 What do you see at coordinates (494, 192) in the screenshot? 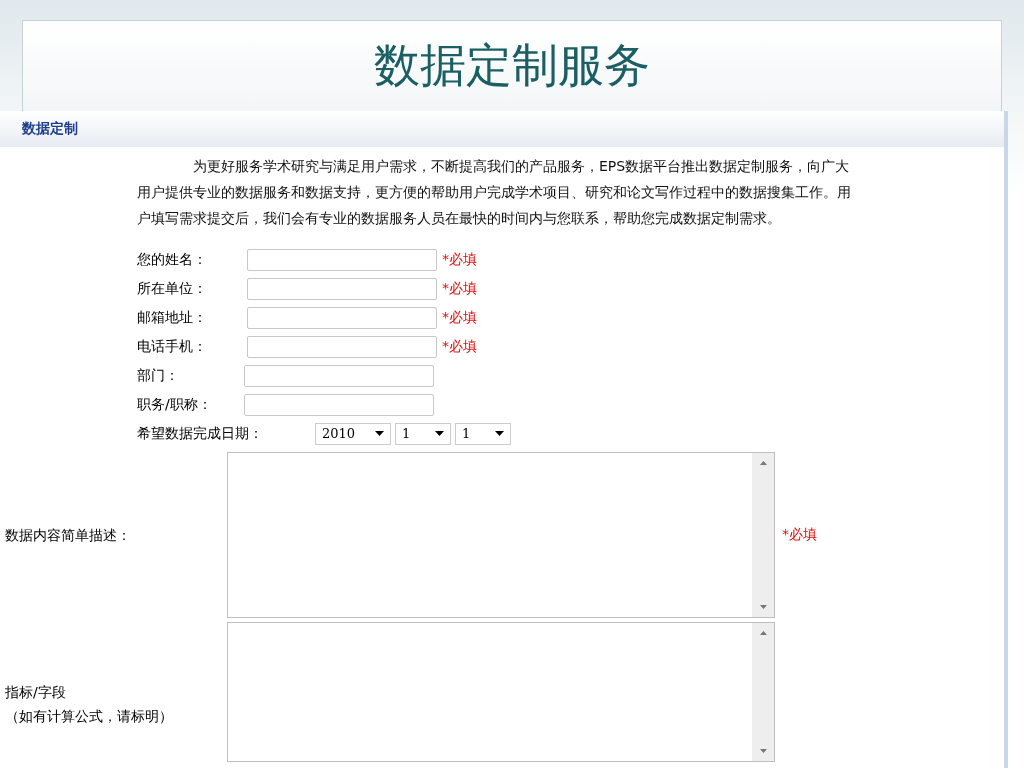
I see `intro-paragraph: 为更好服务学术研究与满足用户需求，不断提高我们的产品服务，EPS数据平台推出数据定制服务，向广大用户提供专业的数据服务和数据支持，更方便的帮助用户完成学术项目、研究和论文写作过程中的数据搜集工作。用户填写需求提交后，我们会有专业的数据服务人员在最快的时间内与您联系，帮助您完成数据定制需求。` at bounding box center [494, 192].